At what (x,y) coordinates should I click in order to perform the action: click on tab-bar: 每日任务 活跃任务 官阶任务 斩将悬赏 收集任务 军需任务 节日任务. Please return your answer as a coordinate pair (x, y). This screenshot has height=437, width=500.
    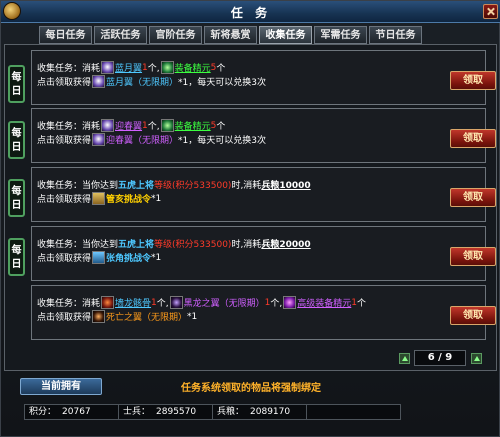
    Looking at the image, I should click on (230, 35).